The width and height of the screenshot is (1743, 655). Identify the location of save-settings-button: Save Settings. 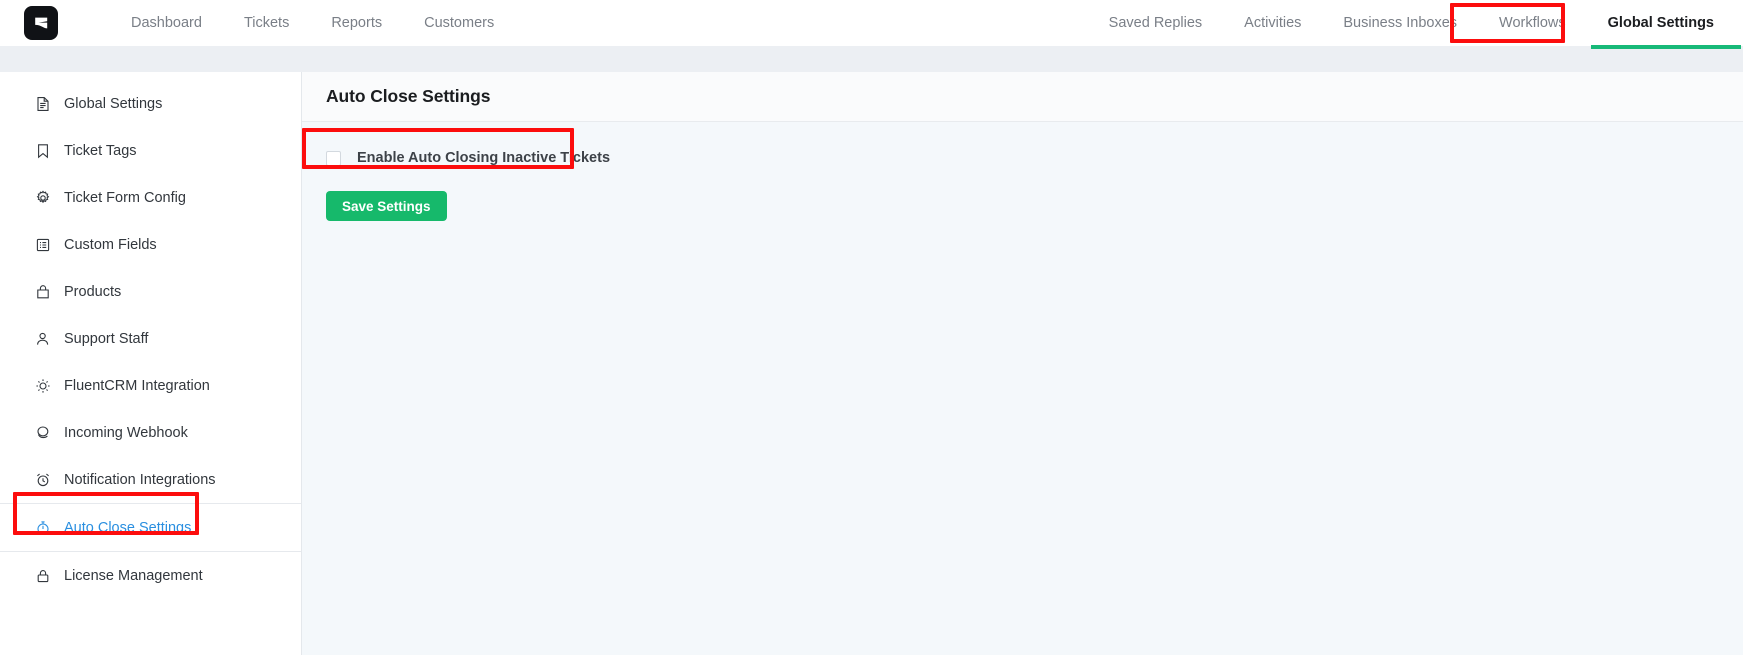
(386, 206).